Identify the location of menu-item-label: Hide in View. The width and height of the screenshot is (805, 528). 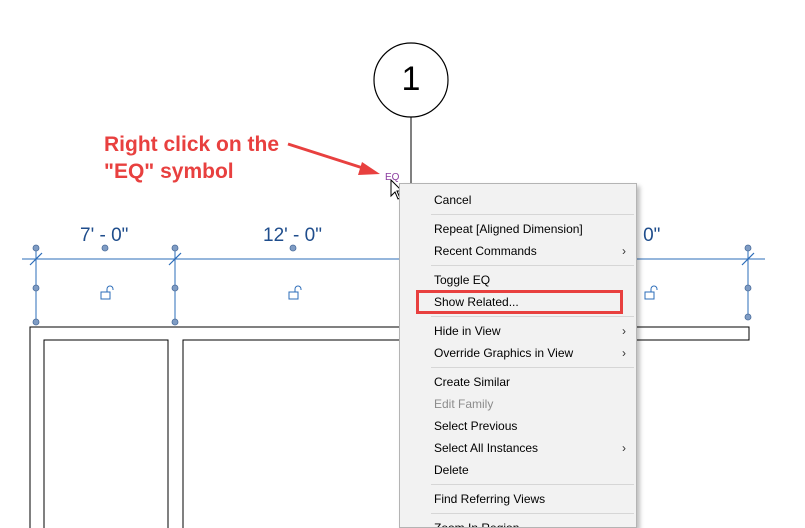
(467, 331).